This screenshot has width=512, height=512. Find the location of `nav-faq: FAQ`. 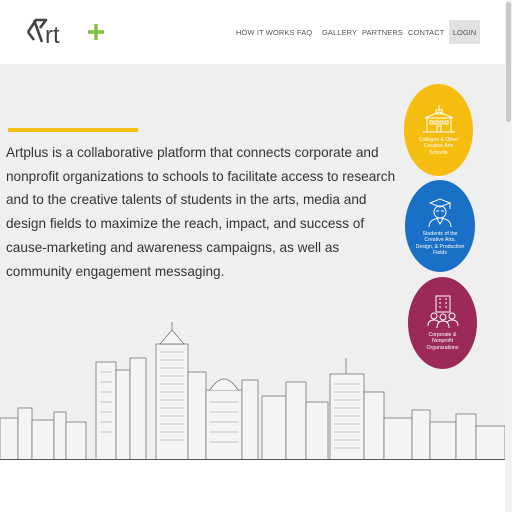

nav-faq: FAQ is located at coordinates (304, 32).